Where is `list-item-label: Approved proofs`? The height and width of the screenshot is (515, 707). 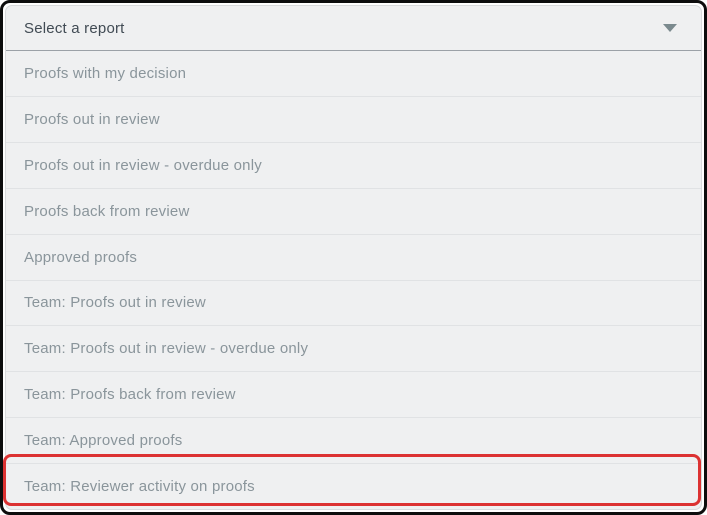
list-item-label: Approved proofs is located at coordinates (81, 257).